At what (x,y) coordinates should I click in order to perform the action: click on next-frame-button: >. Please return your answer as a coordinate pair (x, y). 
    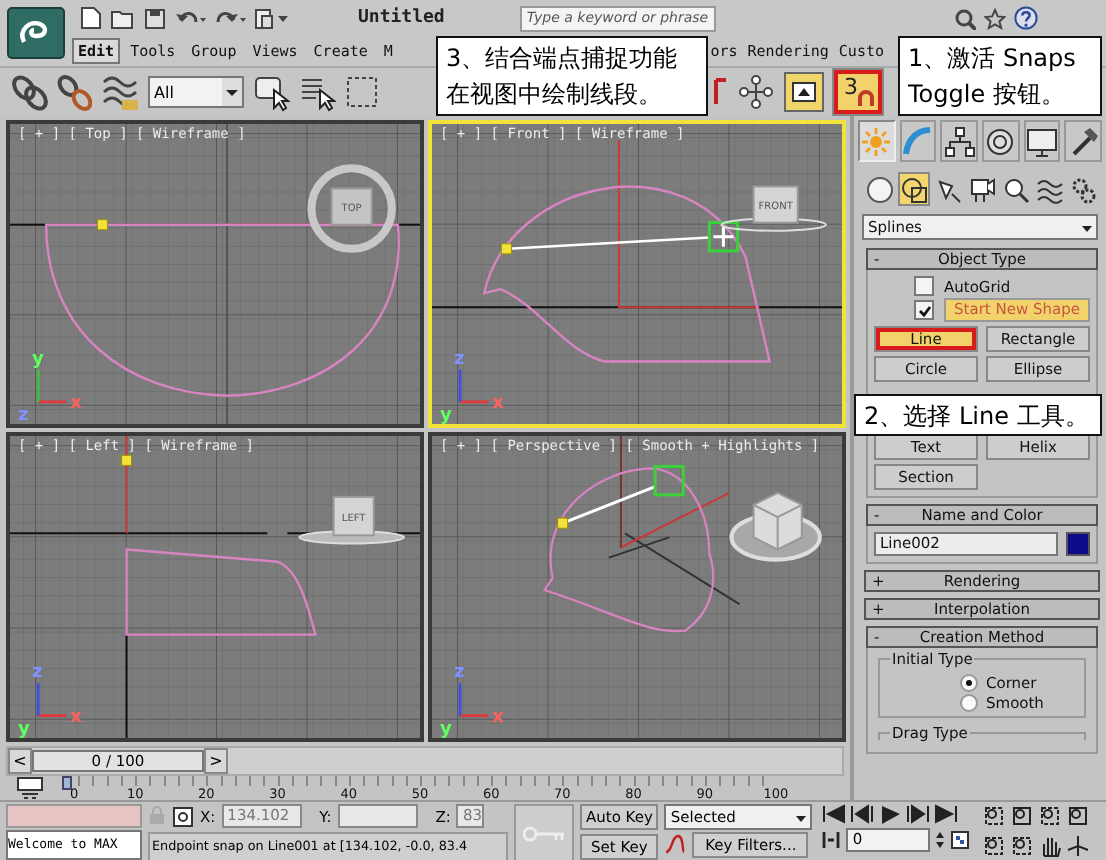
    Looking at the image, I should click on (216, 761).